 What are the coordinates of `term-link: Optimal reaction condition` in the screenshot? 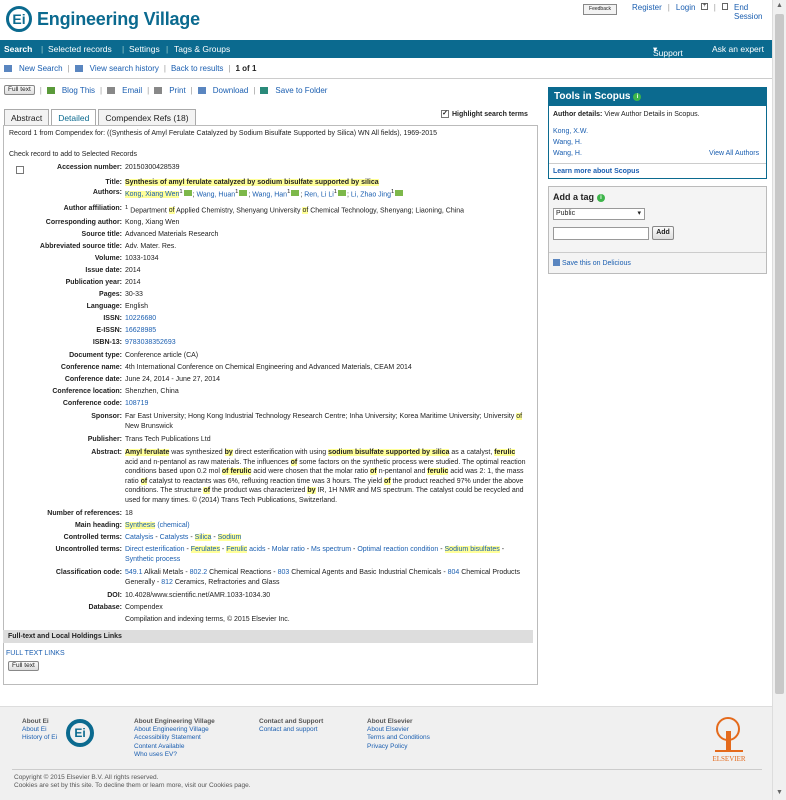 It's located at (397, 549).